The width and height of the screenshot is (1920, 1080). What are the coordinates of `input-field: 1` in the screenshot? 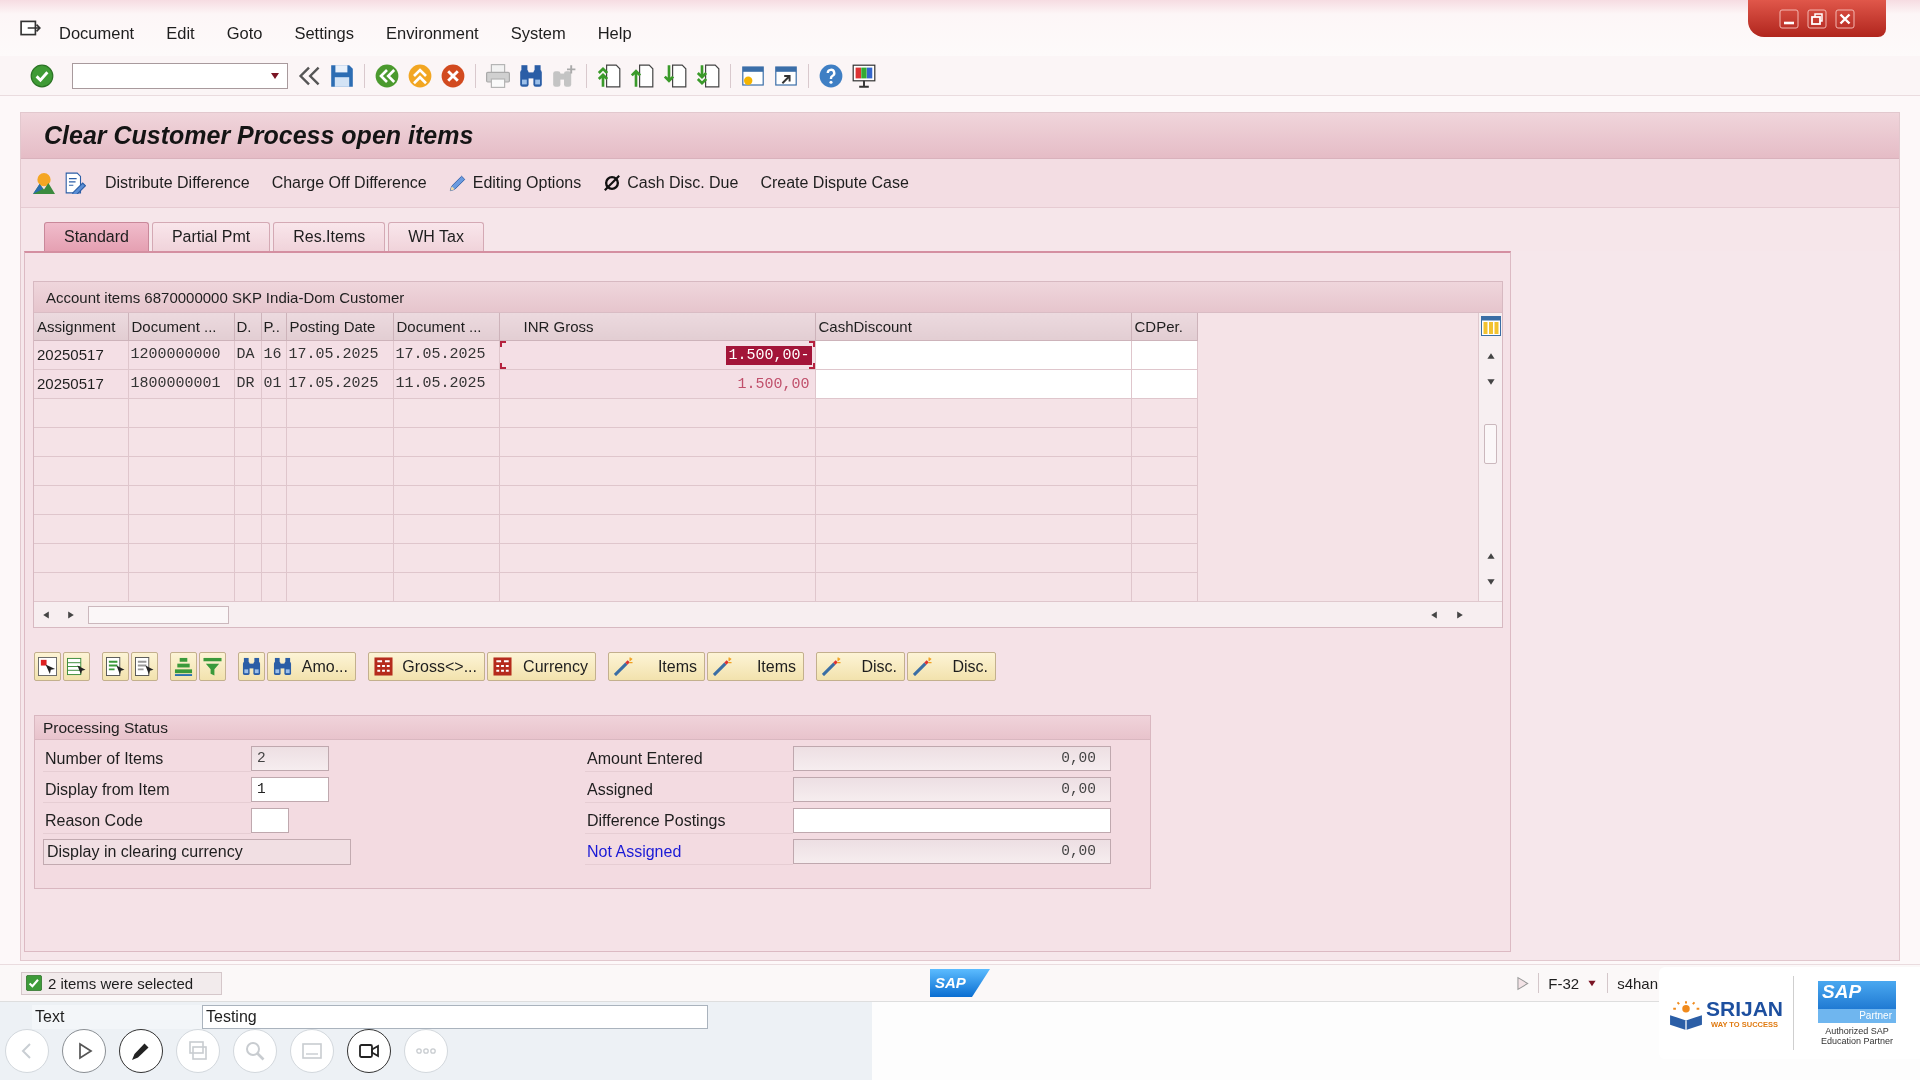 It's located at (290, 789).